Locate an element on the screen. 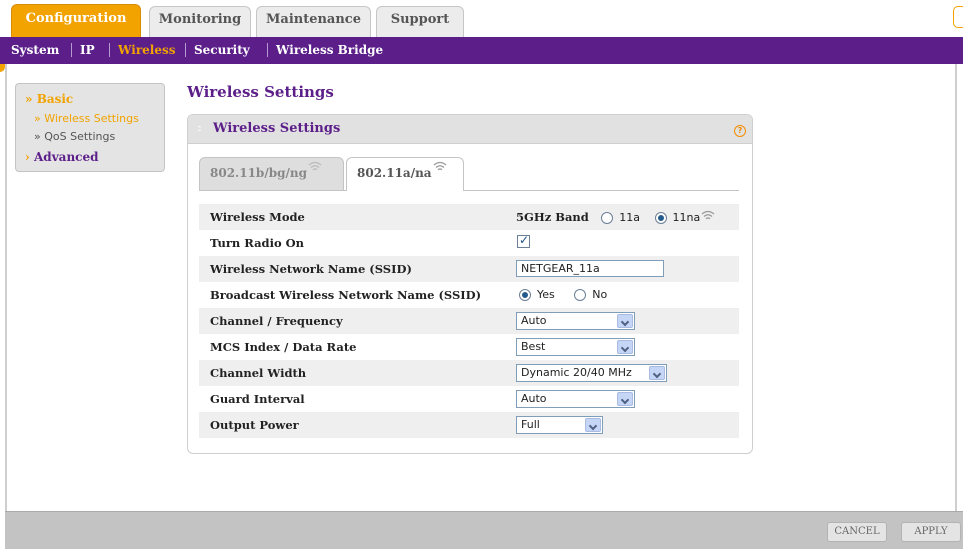 The width and height of the screenshot is (963, 549). tab-monitoring: Monitoring is located at coordinates (200, 21).